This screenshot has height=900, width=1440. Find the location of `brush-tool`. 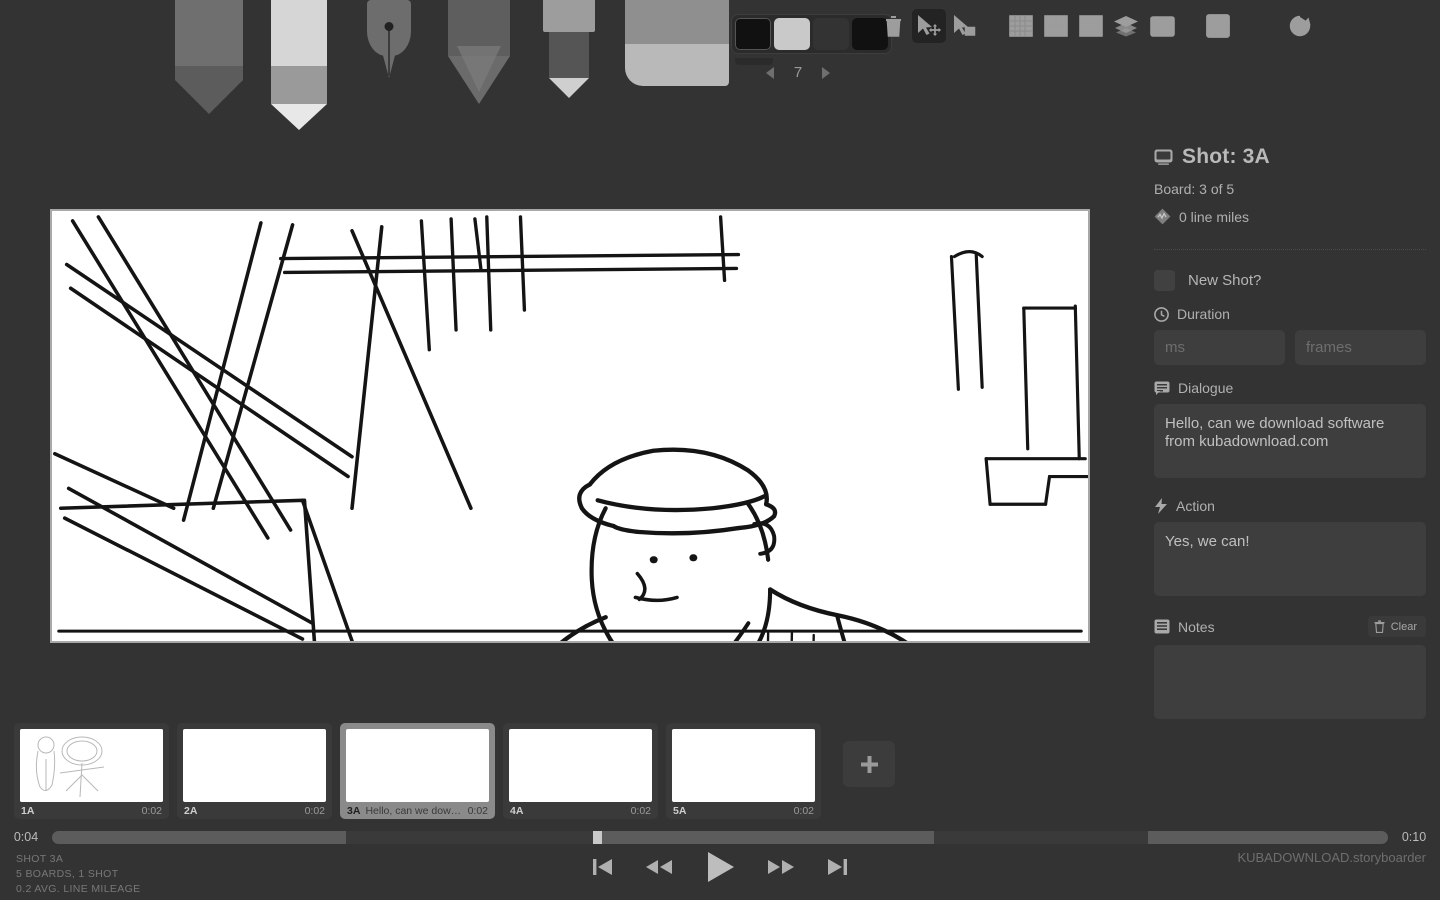

brush-tool is located at coordinates (569, 65).